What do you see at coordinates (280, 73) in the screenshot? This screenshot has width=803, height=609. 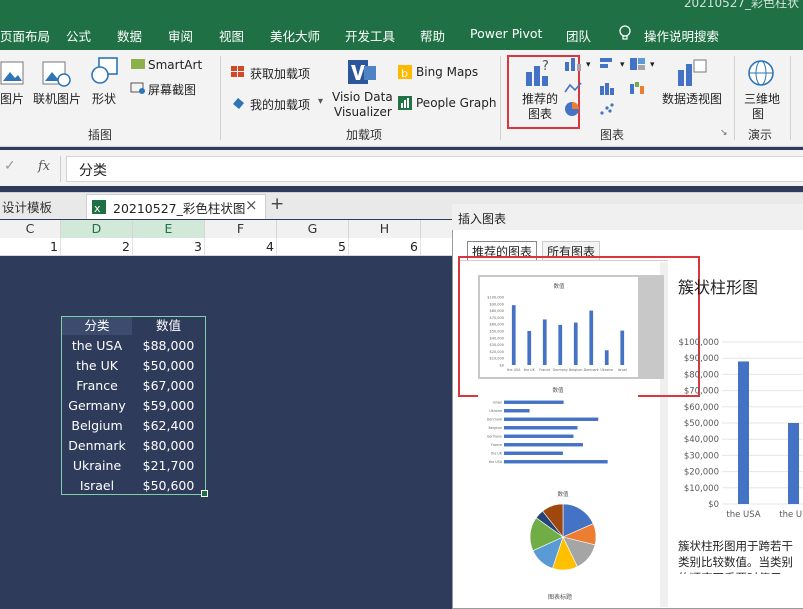 I see `get-addins-button: 获取加载项` at bounding box center [280, 73].